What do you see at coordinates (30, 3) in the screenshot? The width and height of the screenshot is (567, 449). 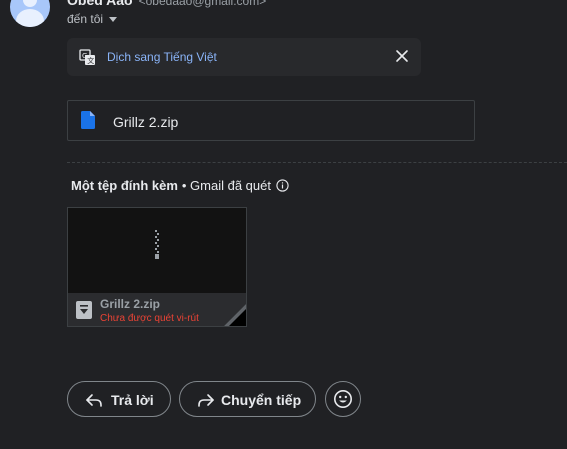 I see `avatar-head-shape` at bounding box center [30, 3].